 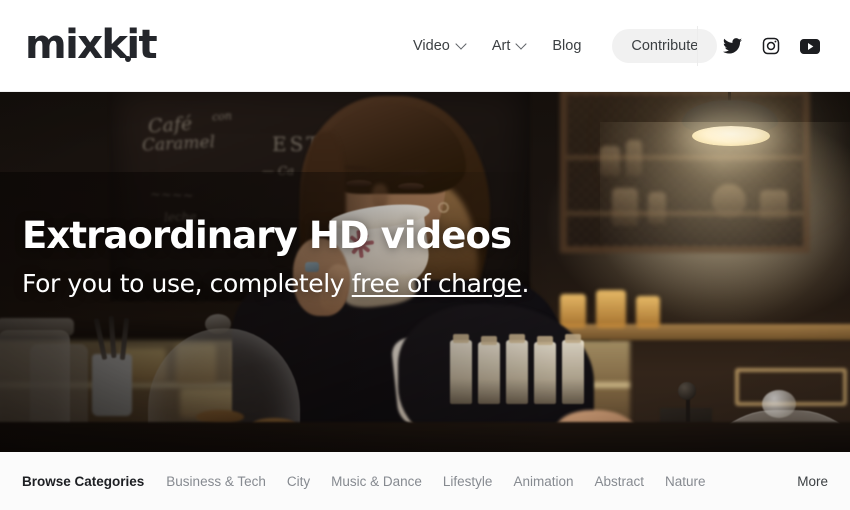 I want to click on social-links, so click(x=771, y=46).